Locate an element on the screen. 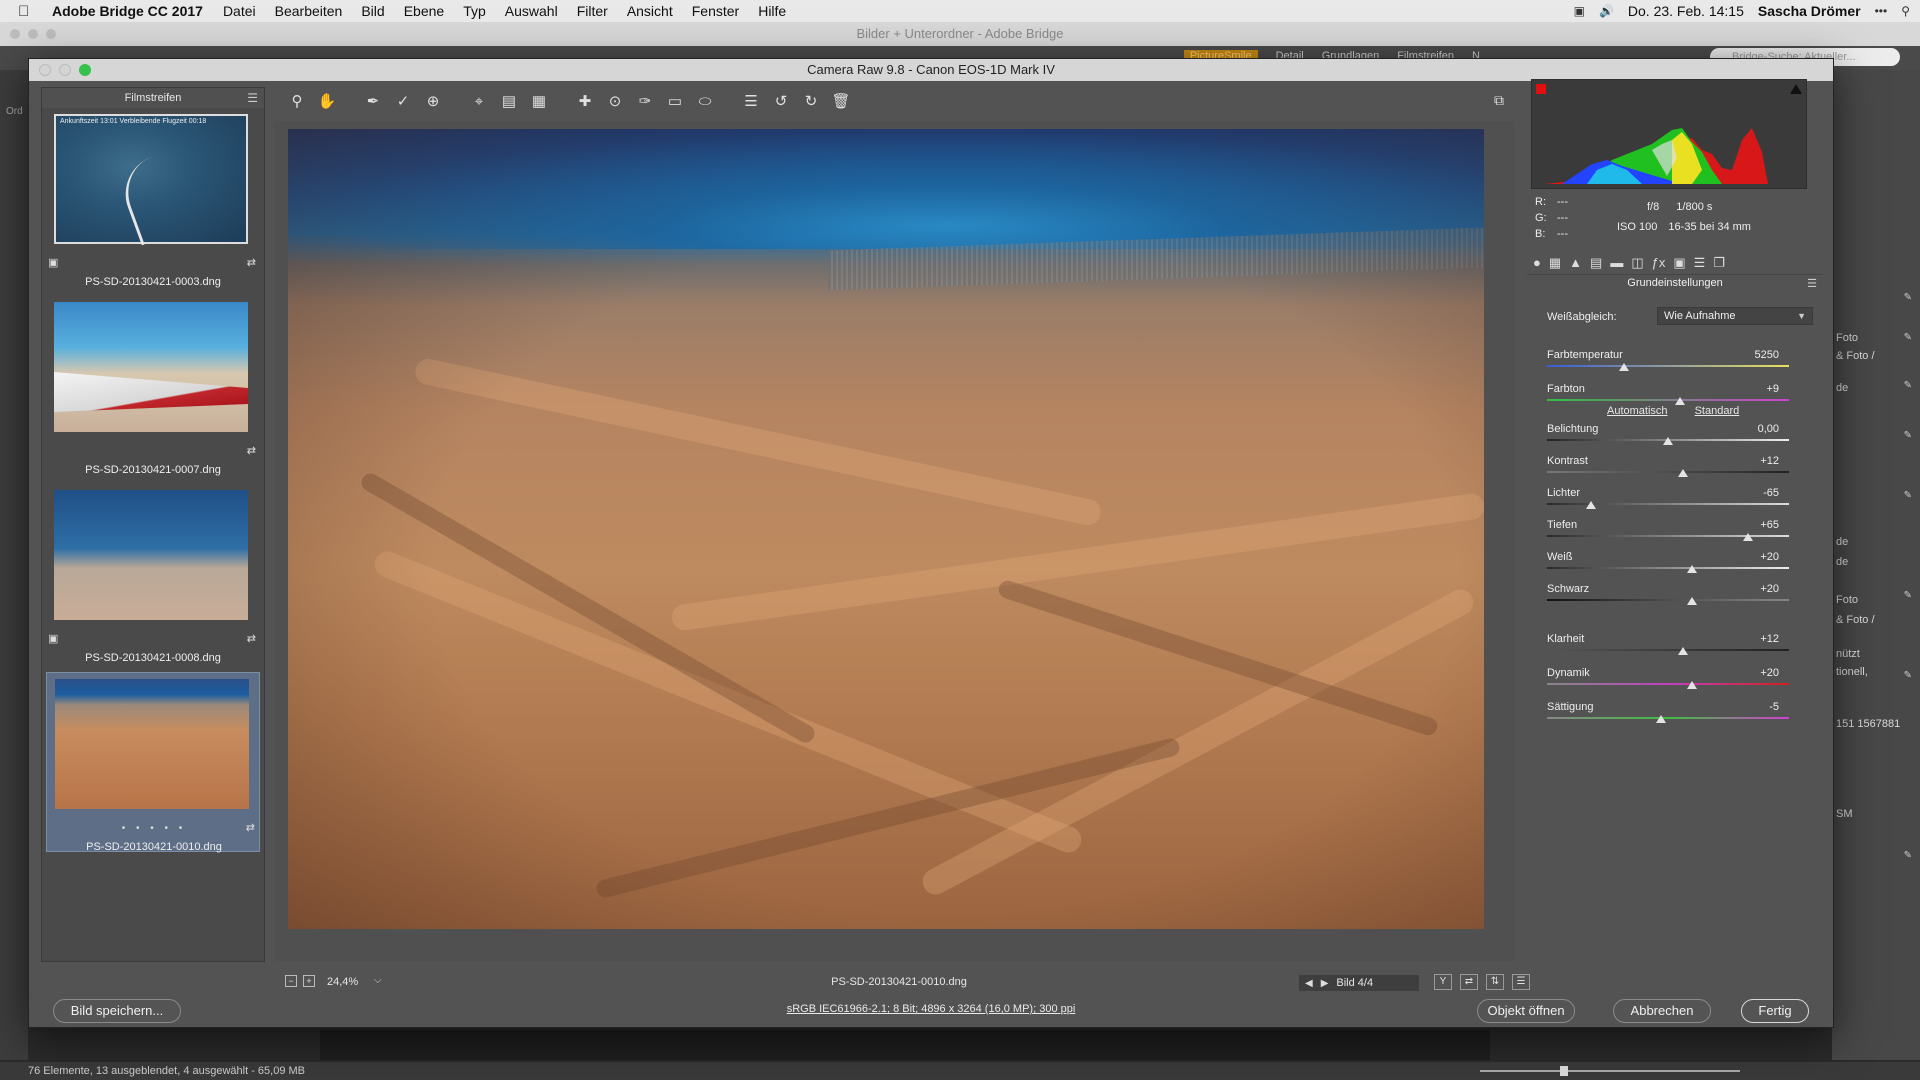 The width and height of the screenshot is (1920, 1080). menu-ansicht: Ansicht is located at coordinates (650, 11).